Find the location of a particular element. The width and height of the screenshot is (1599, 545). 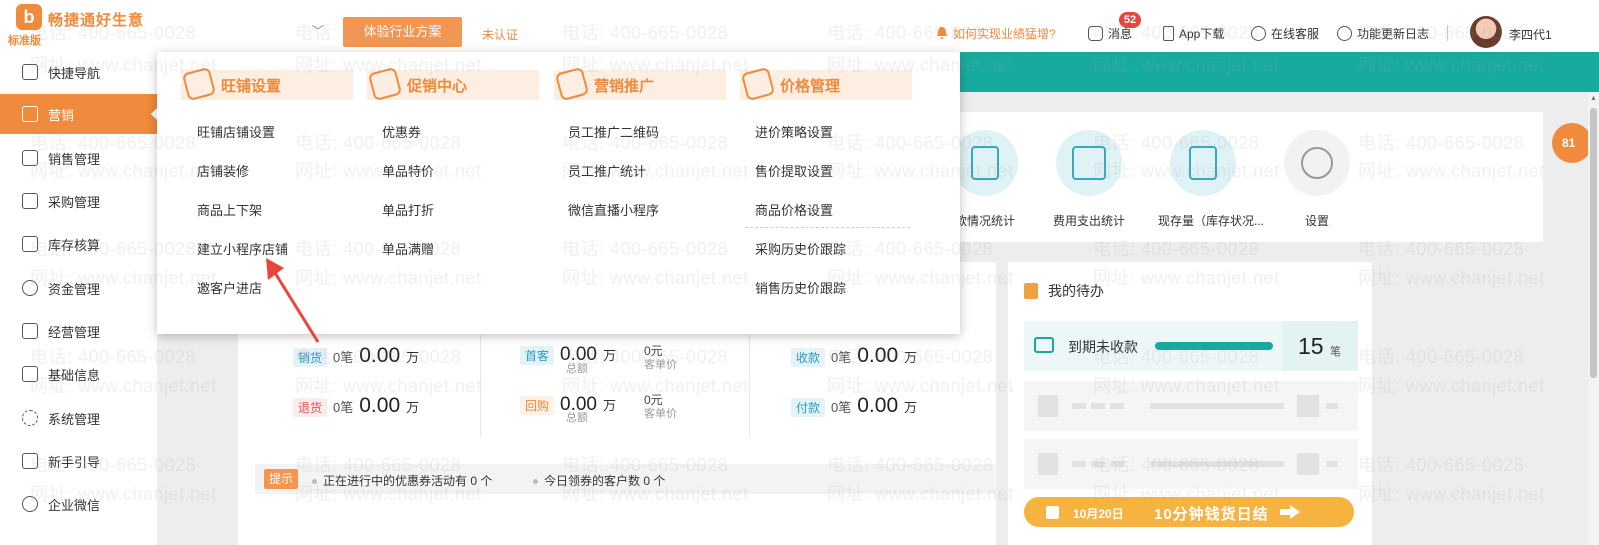

menu-item-purchase-price-strategy: 进价策略设置 is located at coordinates (794, 131).